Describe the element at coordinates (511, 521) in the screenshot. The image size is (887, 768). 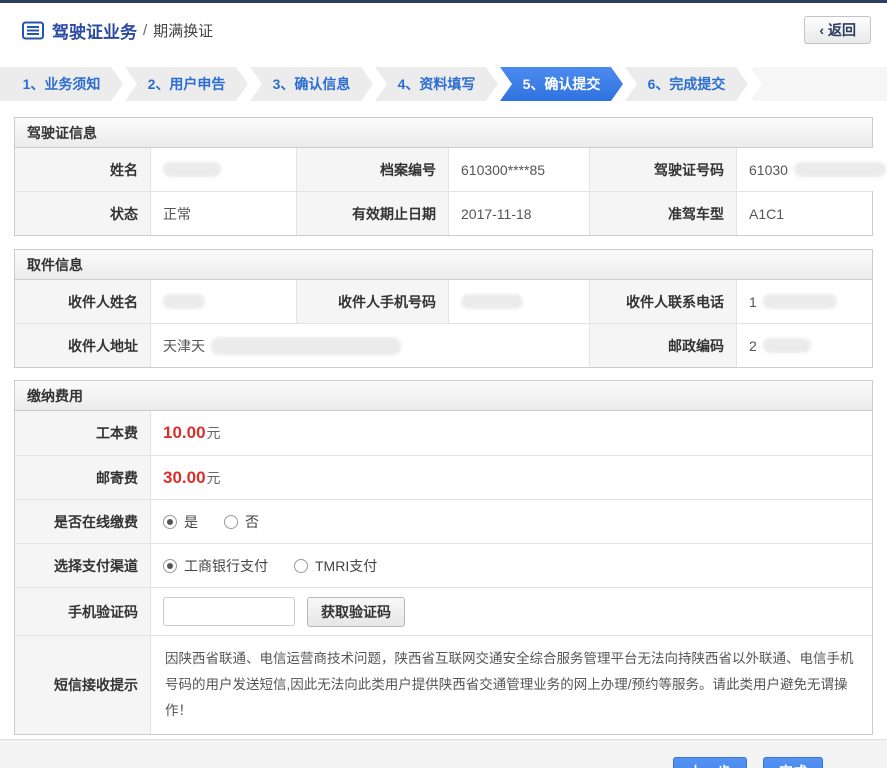
I see `online-payment-options: 是 否` at that location.